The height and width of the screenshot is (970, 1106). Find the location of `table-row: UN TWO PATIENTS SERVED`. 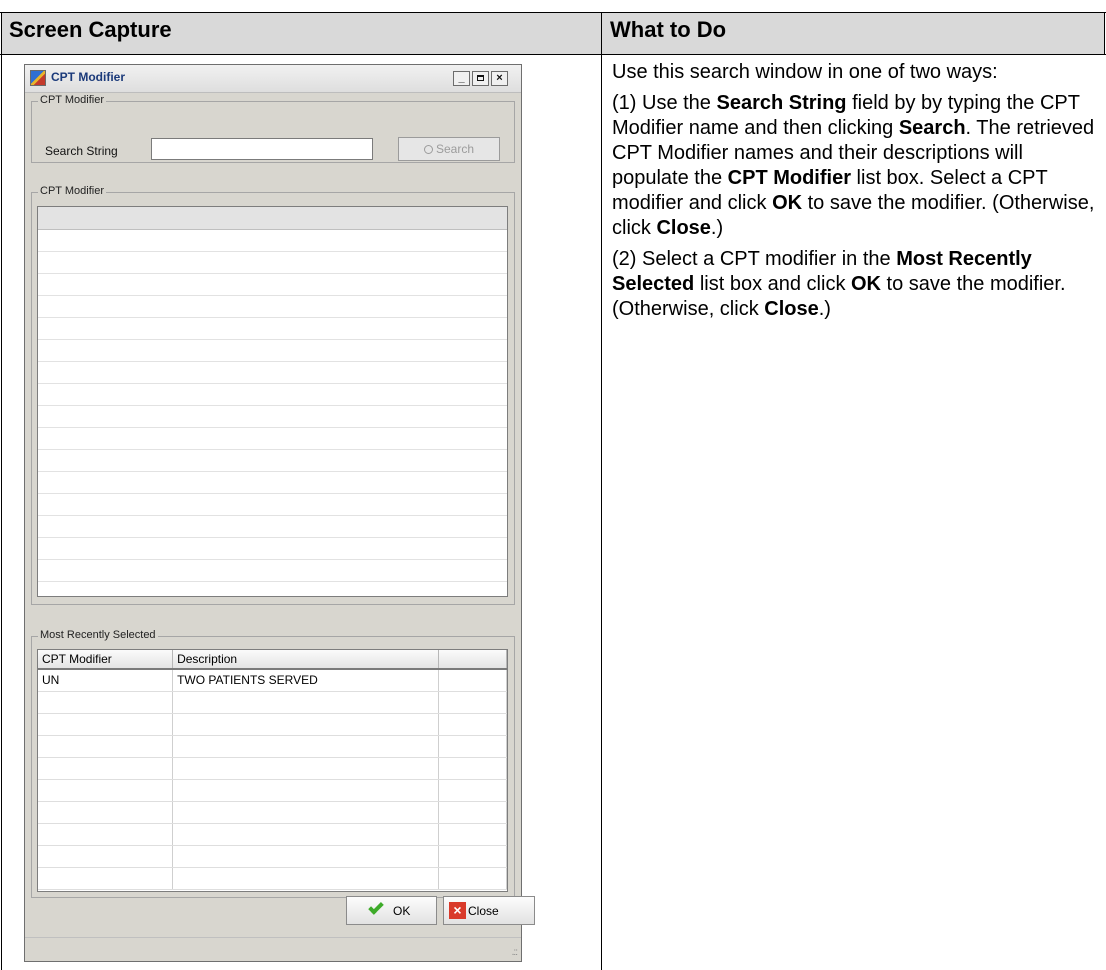

table-row: UN TWO PATIENTS SERVED is located at coordinates (272, 680).